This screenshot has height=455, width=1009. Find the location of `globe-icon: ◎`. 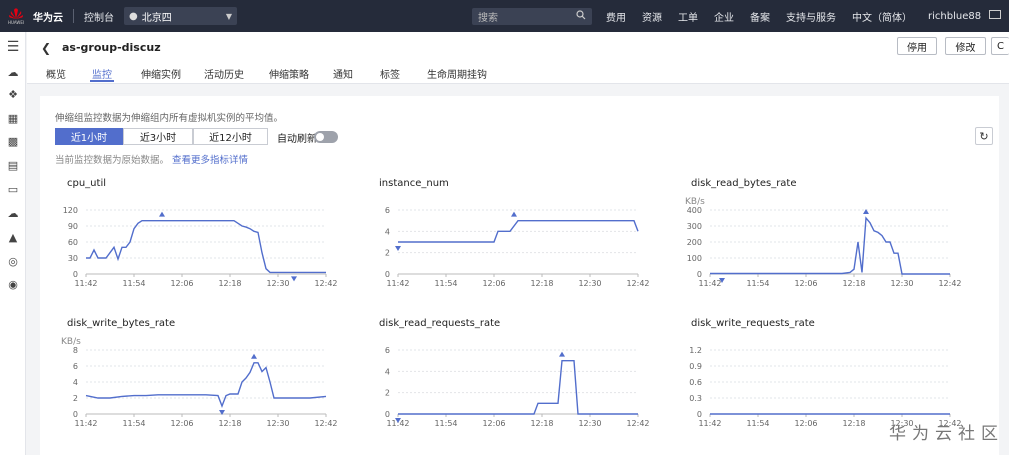

globe-icon: ◎ is located at coordinates (13, 262).